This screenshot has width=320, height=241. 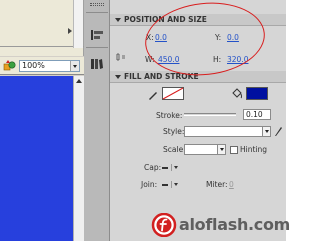 I want to click on library-icon, so click(x=97, y=64).